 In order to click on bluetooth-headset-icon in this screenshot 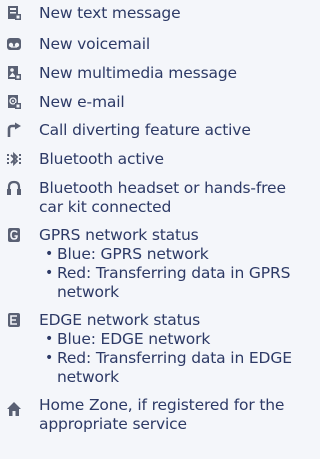, I will do `click(14, 188)`.